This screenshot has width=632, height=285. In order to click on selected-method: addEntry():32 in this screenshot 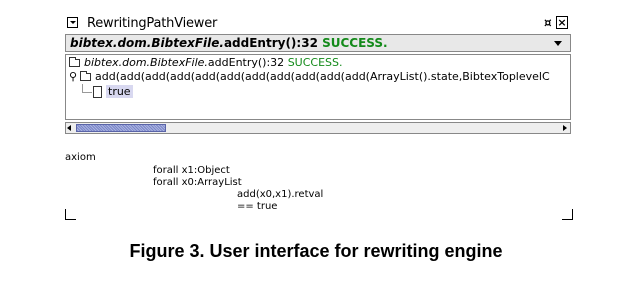, I will do `click(270, 43)`.